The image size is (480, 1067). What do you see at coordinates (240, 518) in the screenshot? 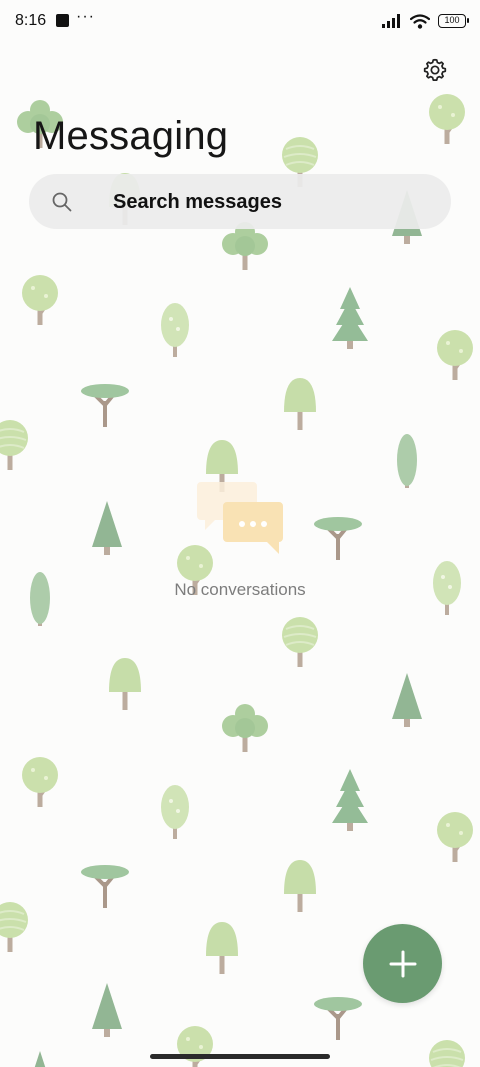
I see `chat-bubbles-icon` at bounding box center [240, 518].